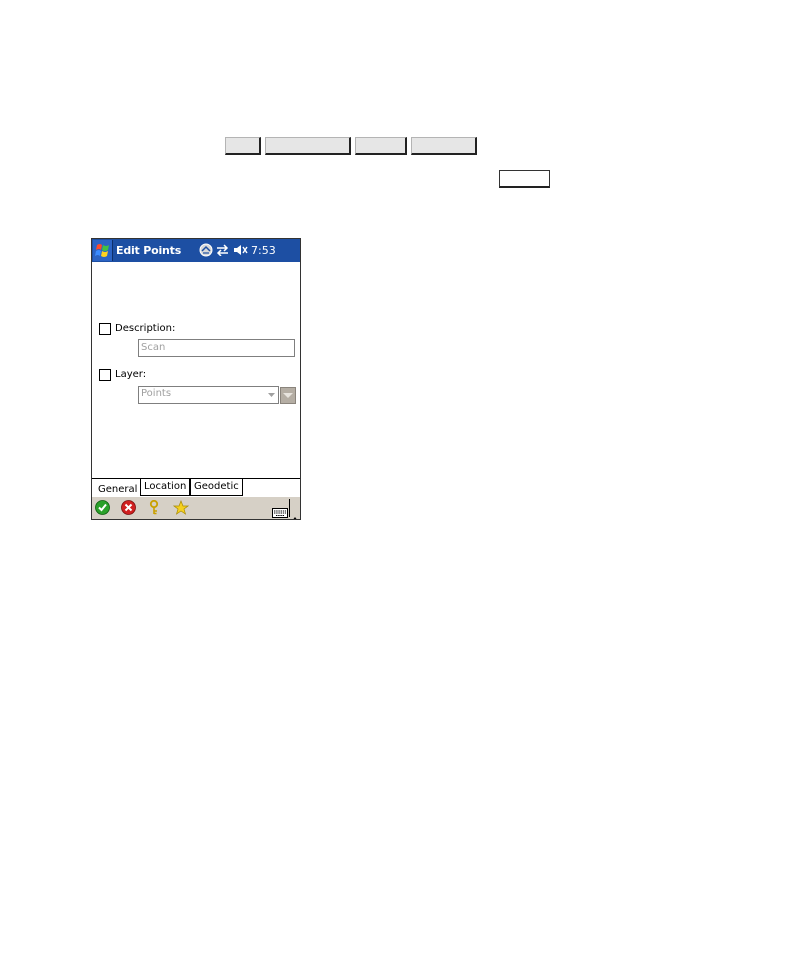 This screenshot has width=786, height=954. Describe the element at coordinates (206, 251) in the screenshot. I see `connectivity-icon` at that location.